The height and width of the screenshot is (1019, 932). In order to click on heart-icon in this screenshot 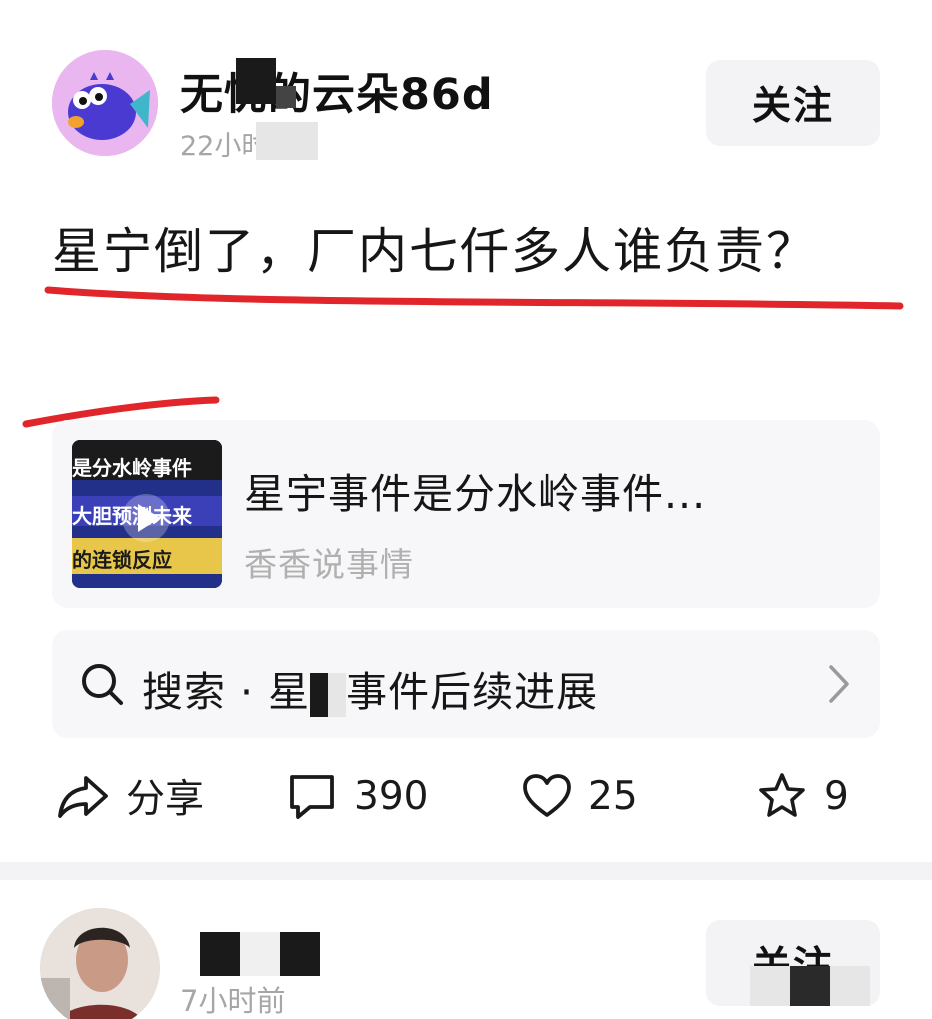, I will do `click(547, 795)`.